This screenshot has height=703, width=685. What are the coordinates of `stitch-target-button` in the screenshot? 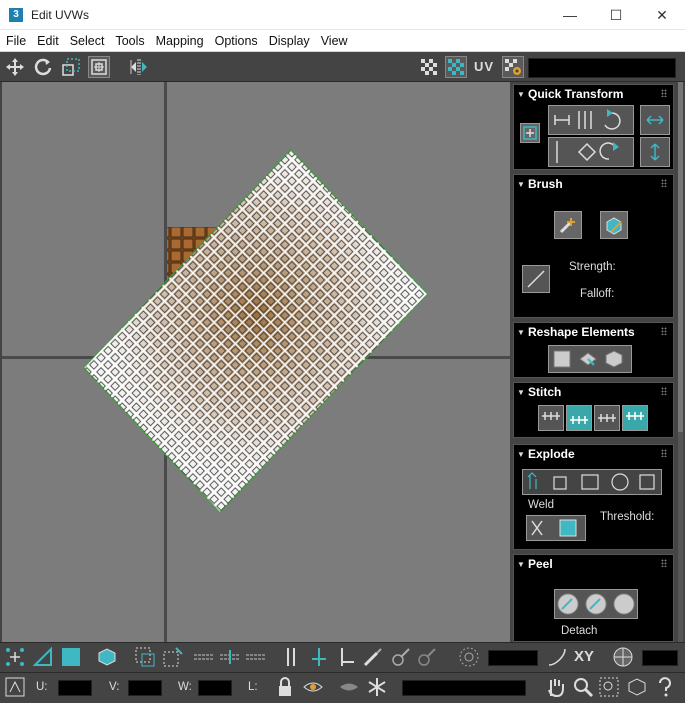 It's located at (635, 418).